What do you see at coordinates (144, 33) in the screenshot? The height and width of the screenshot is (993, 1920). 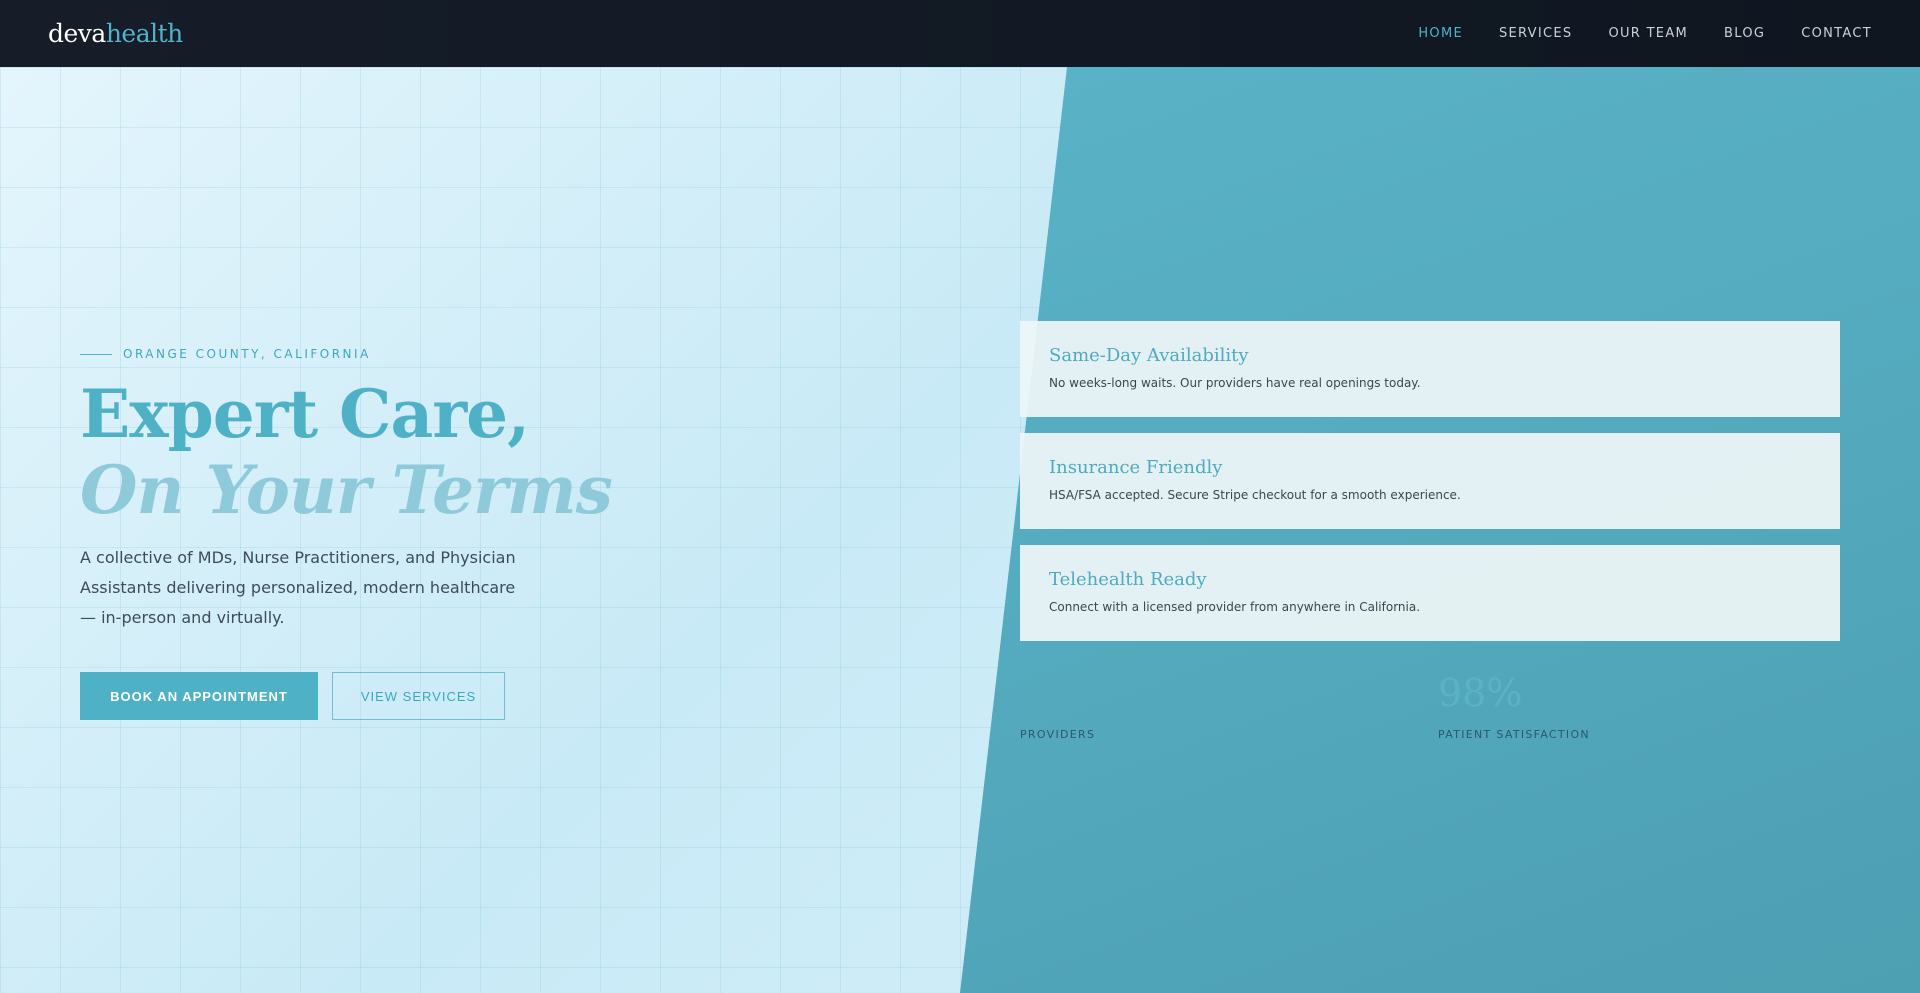 I see `brand-name-part2: health` at bounding box center [144, 33].